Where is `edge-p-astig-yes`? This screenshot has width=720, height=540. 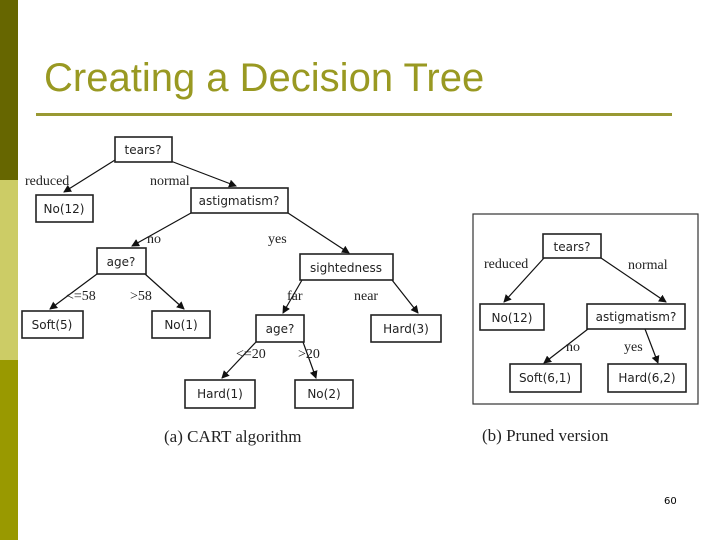 edge-p-astig-yes is located at coordinates (652, 346).